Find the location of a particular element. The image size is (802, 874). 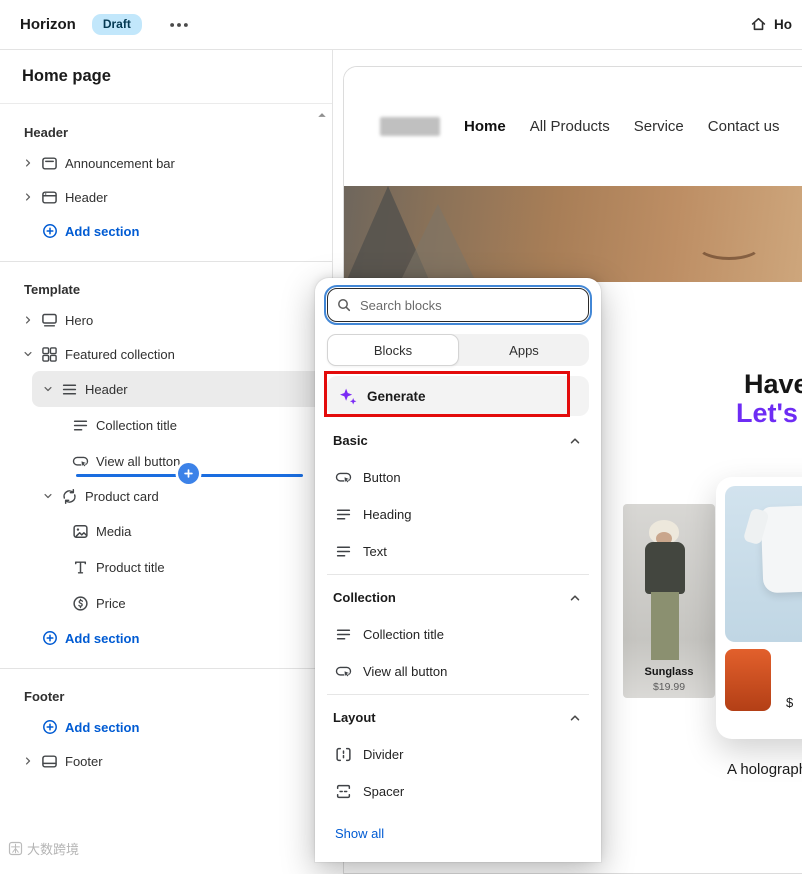

text-icon is located at coordinates (343, 551).